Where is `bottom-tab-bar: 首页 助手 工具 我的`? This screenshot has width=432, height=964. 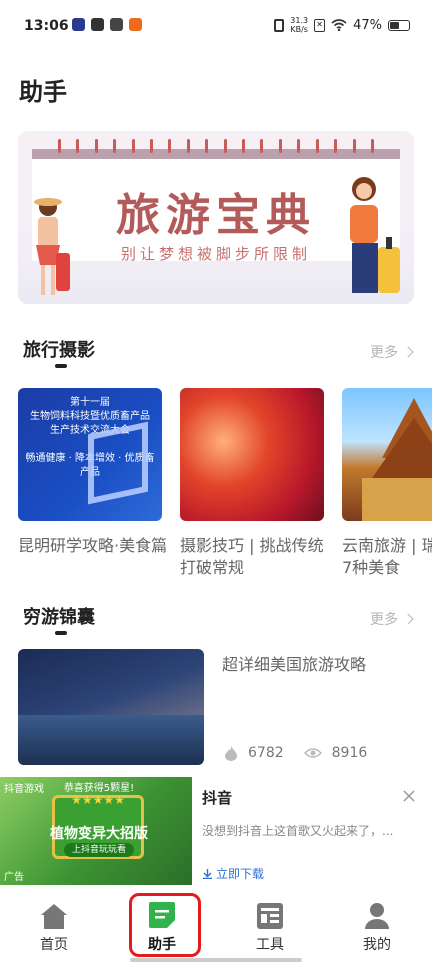
bottom-tab-bar: 首页 助手 工具 我的 is located at coordinates (216, 927).